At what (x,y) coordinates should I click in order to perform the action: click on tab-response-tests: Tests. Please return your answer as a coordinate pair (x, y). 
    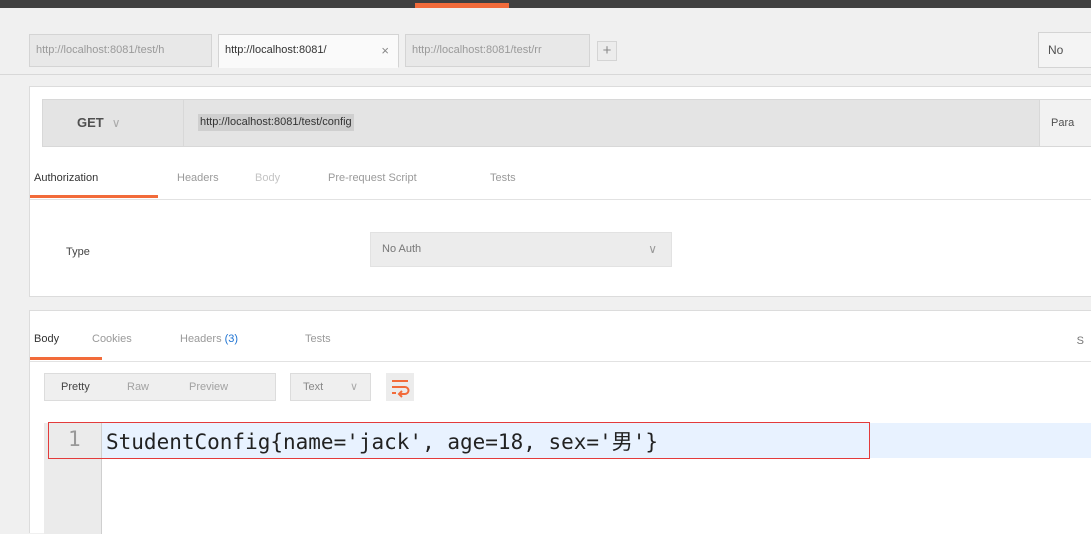
    Looking at the image, I should click on (318, 339).